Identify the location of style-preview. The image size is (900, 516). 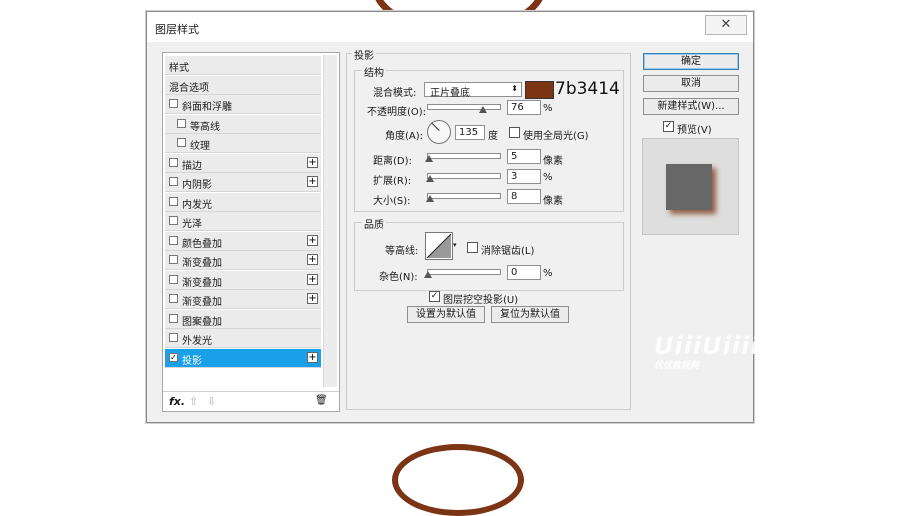
(690, 186).